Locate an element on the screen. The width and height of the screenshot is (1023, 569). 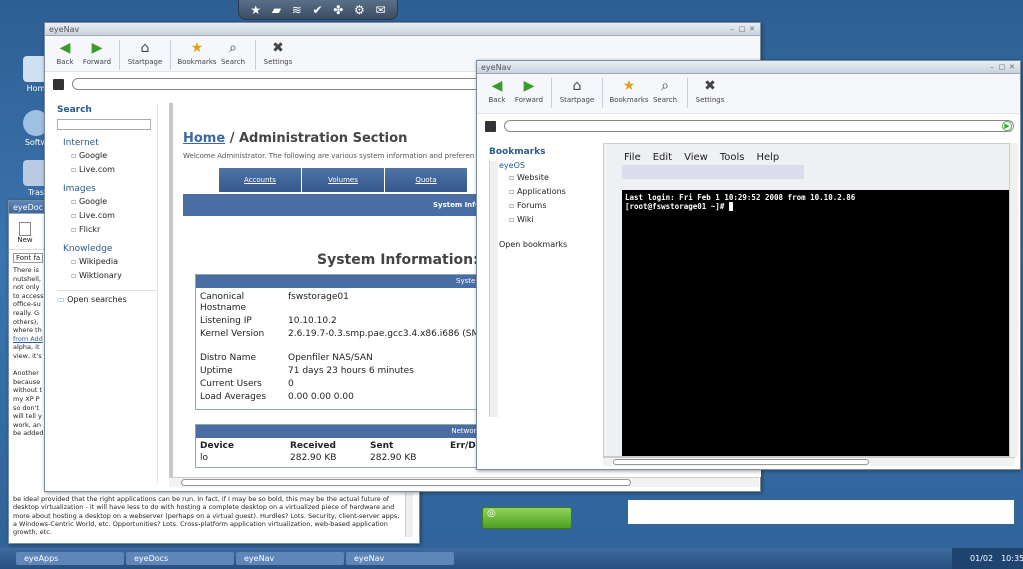
admin-tab: Quota is located at coordinates (426, 180).